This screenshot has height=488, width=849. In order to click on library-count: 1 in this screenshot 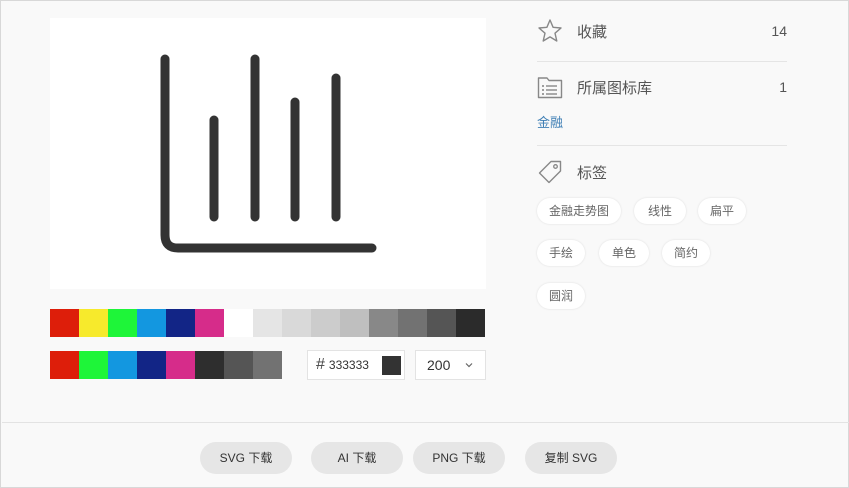, I will do `click(783, 87)`.